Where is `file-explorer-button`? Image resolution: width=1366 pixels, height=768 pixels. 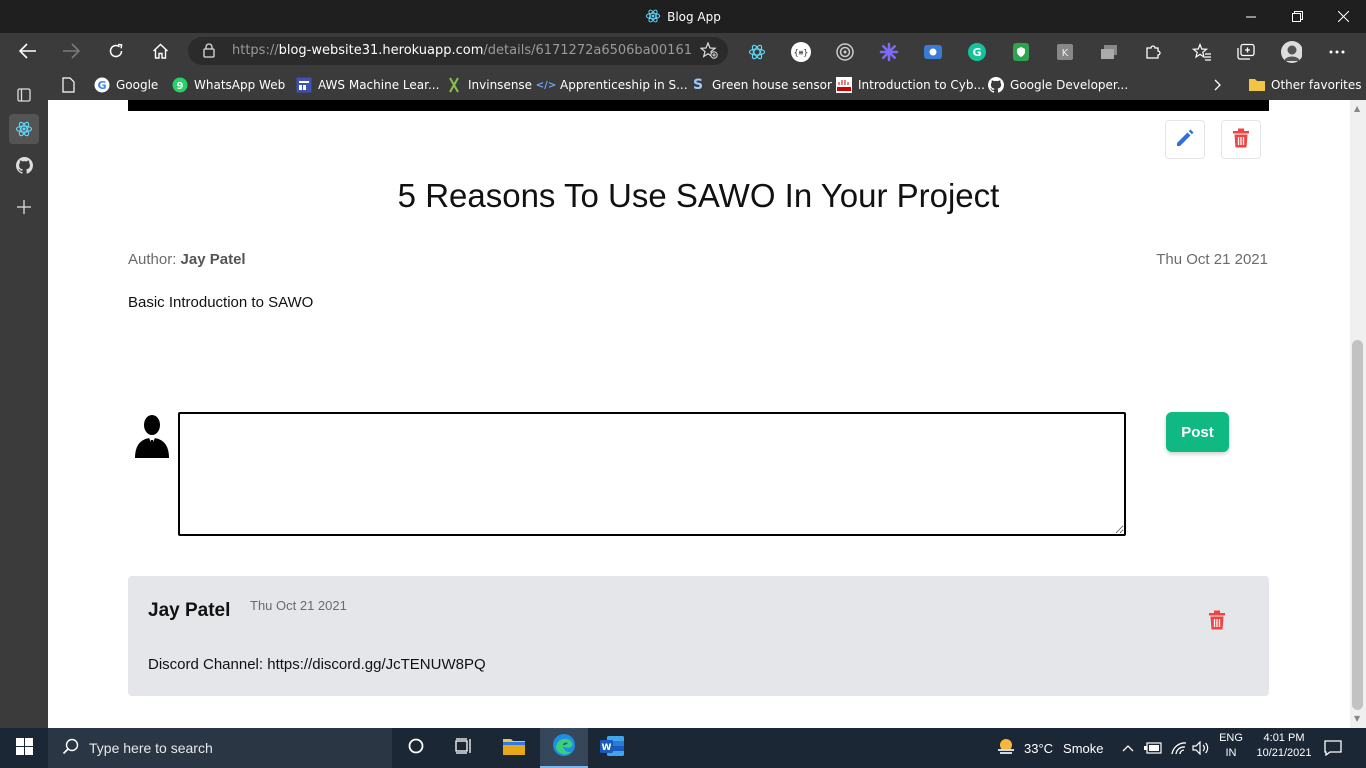
file-explorer-button is located at coordinates (514, 748).